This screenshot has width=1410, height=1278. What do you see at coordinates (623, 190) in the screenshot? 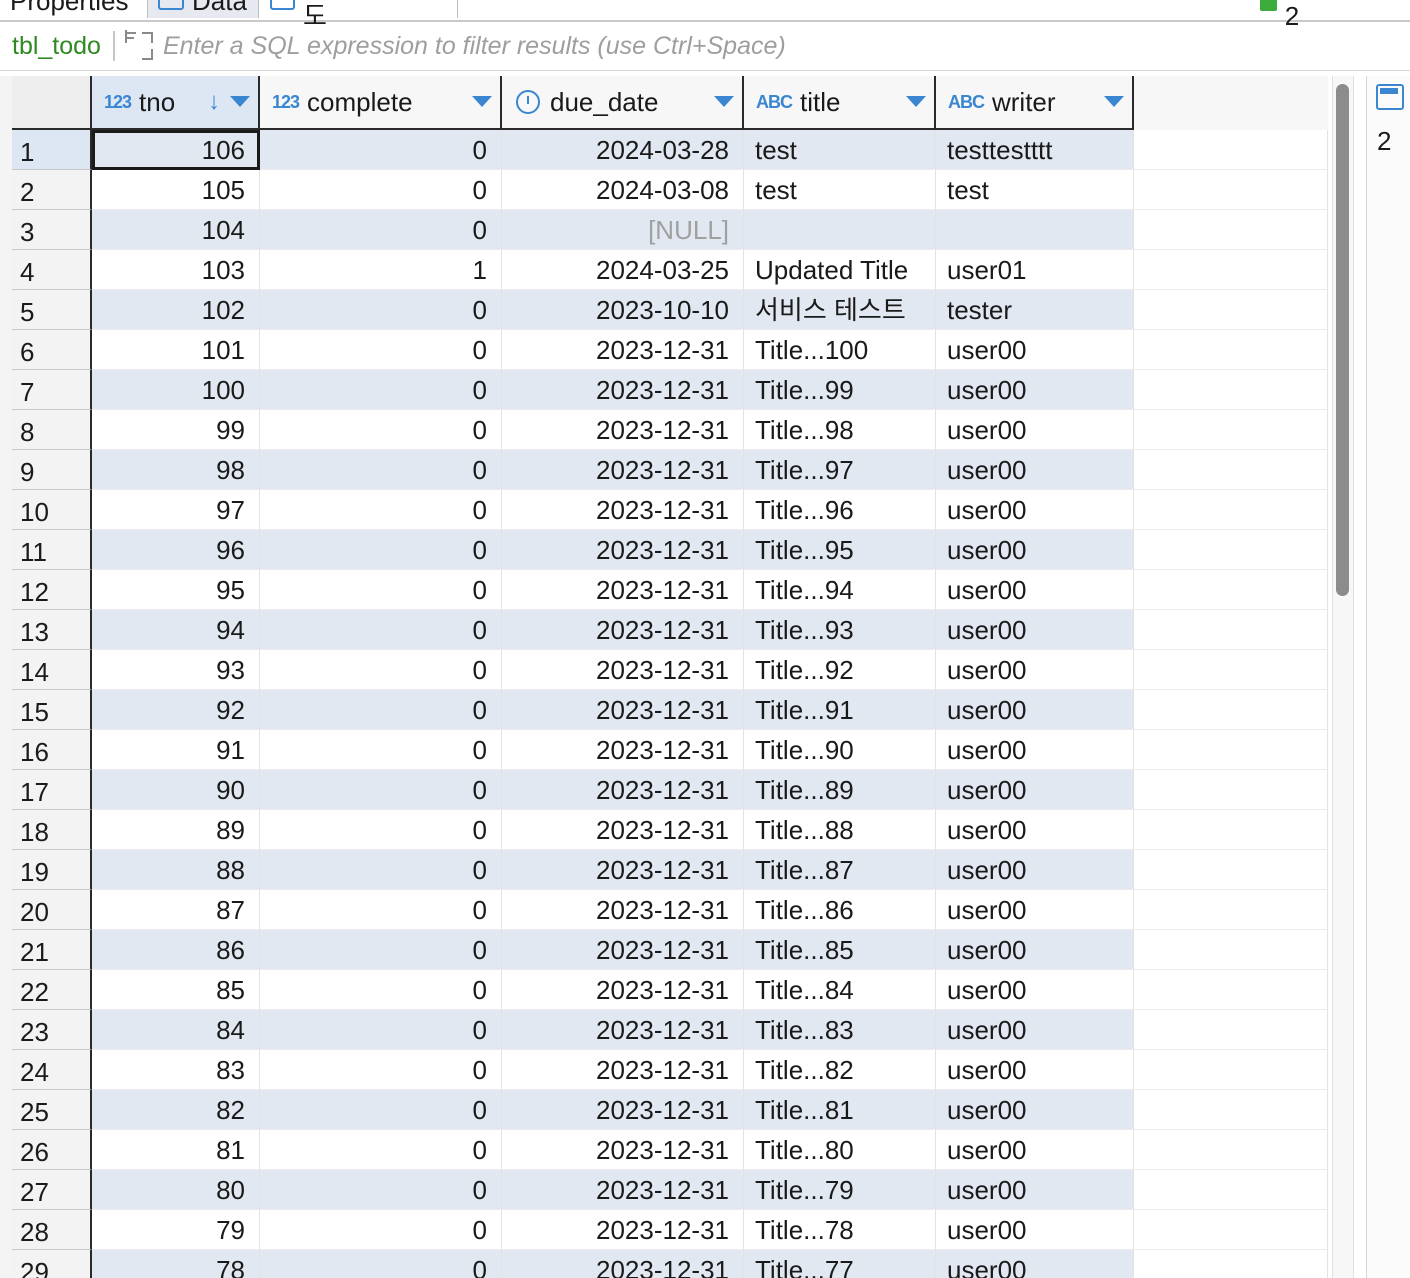
I see `cell-due-date: 2024-03-08` at bounding box center [623, 190].